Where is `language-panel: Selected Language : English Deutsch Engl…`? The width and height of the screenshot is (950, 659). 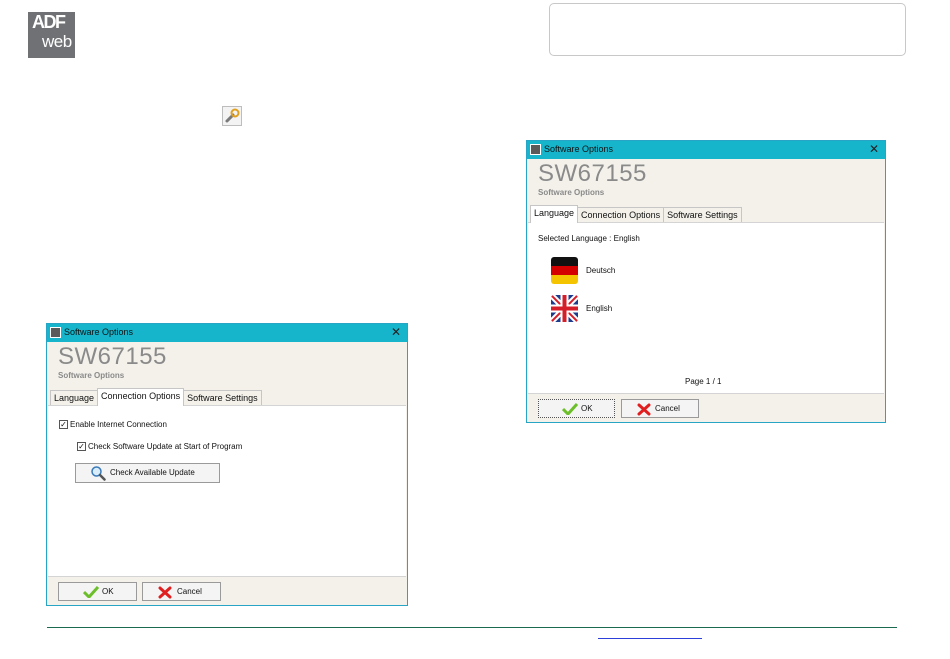
language-panel: Selected Language : English Deutsch Engl… is located at coordinates (706, 308).